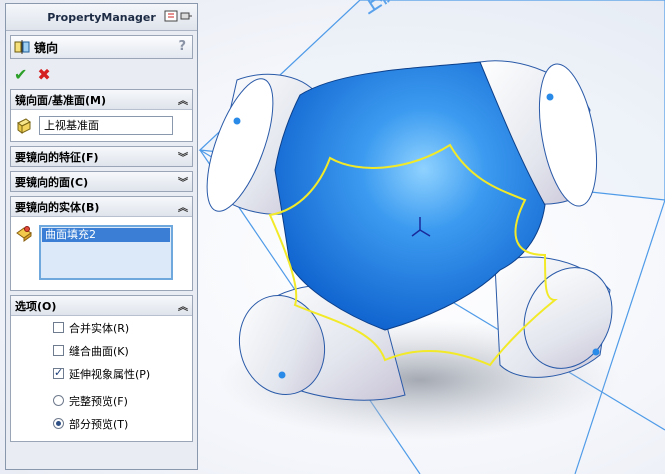  Describe the element at coordinates (57, 207) in the screenshot. I see `group-bodies-label: 要镜向的实体(B)` at that location.